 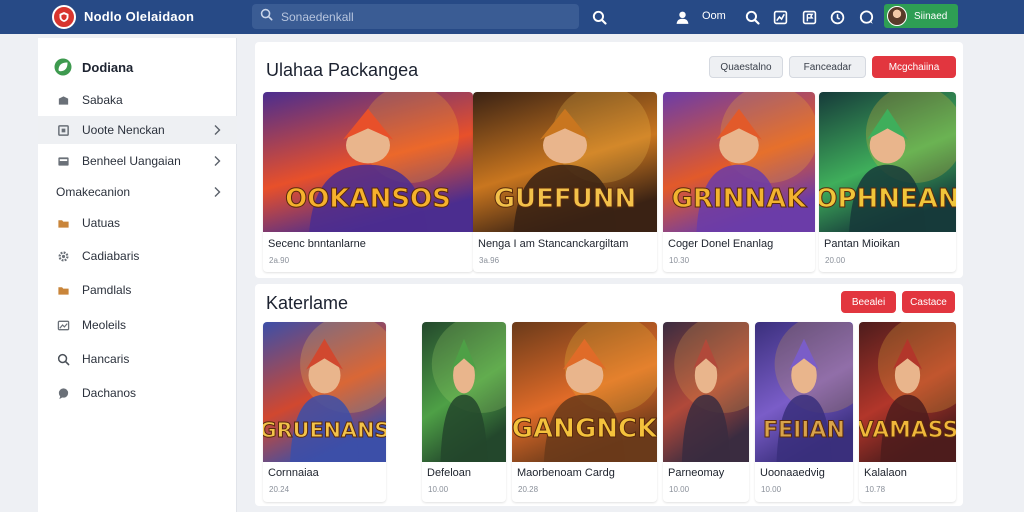 I want to click on sidebar-item-dachanos: Dachanos, so click(x=137, y=393).